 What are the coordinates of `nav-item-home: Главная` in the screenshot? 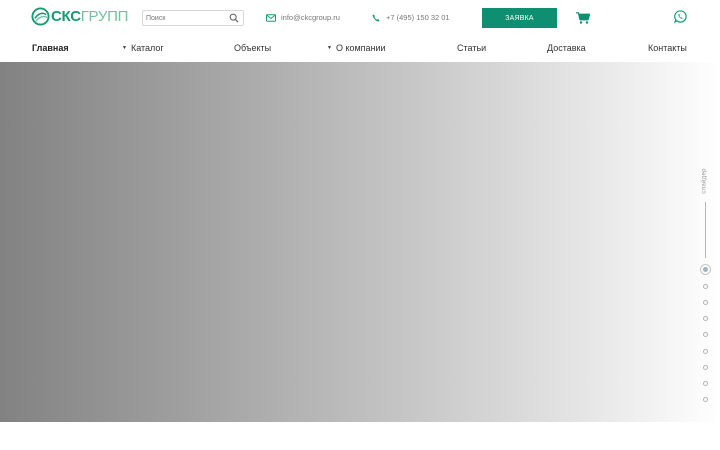 It's located at (50, 48).